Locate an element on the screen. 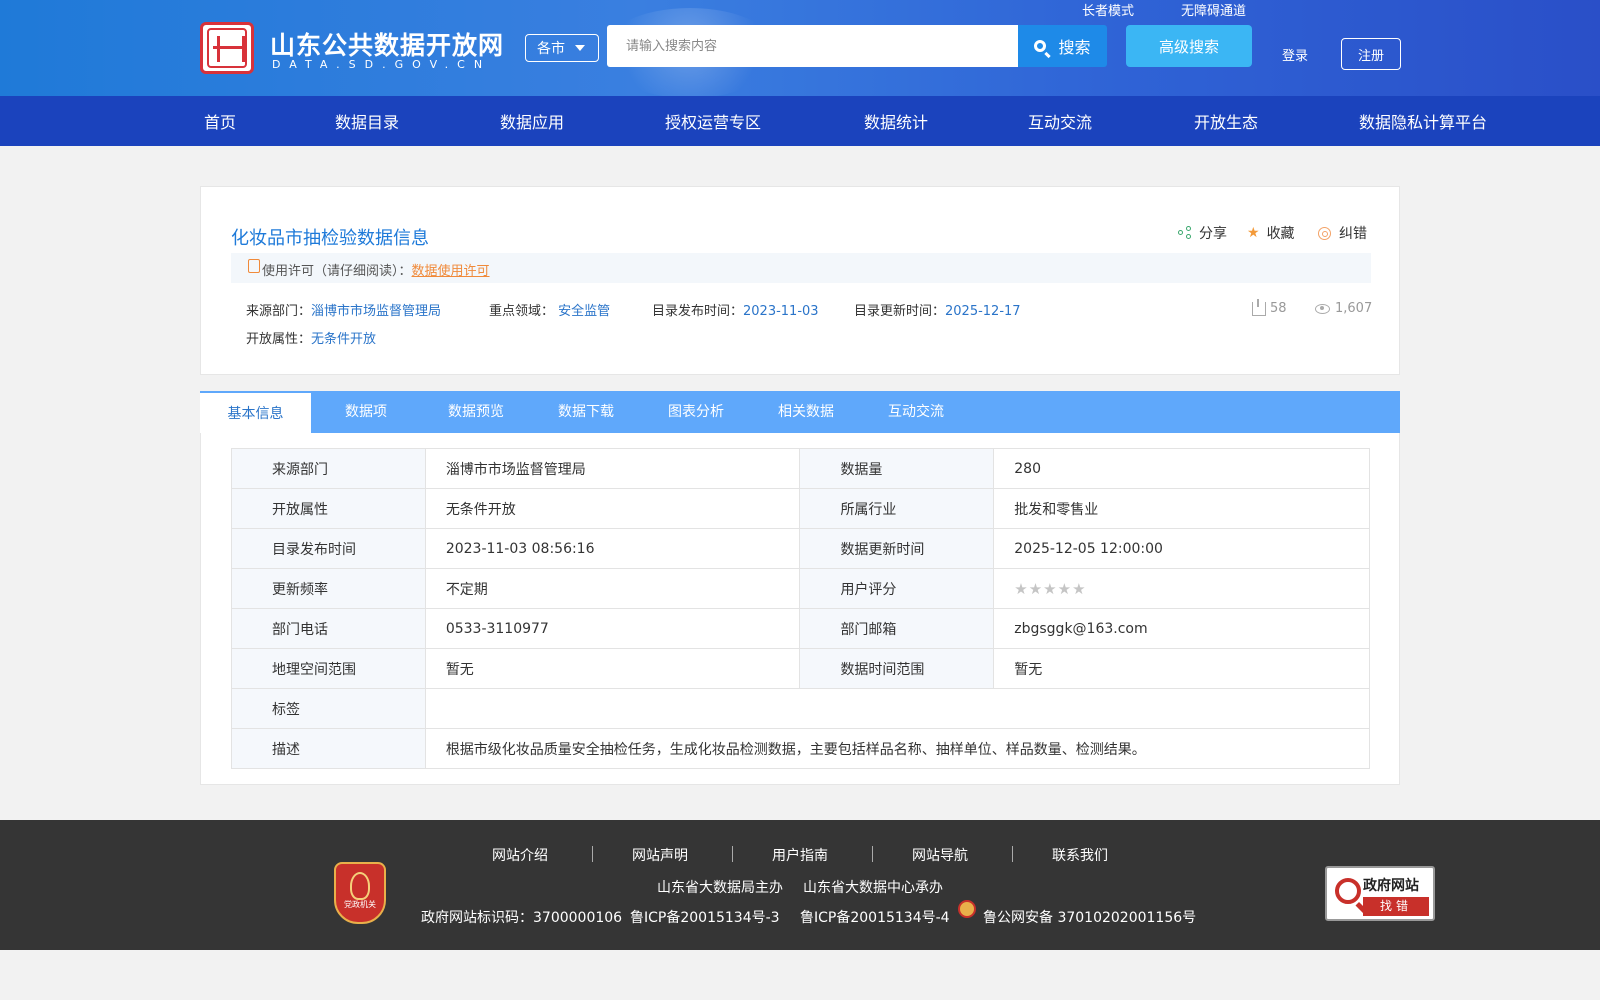 Image resolution: width=1600 pixels, height=1000 pixels. license-link: 数据使用许可 is located at coordinates (451, 271).